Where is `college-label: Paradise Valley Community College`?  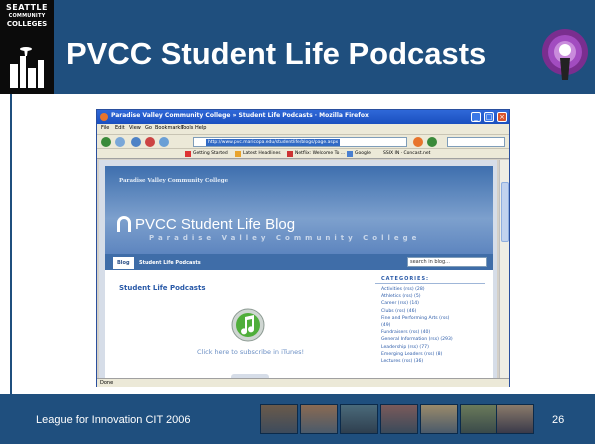 college-label: Paradise Valley Community College is located at coordinates (174, 181).